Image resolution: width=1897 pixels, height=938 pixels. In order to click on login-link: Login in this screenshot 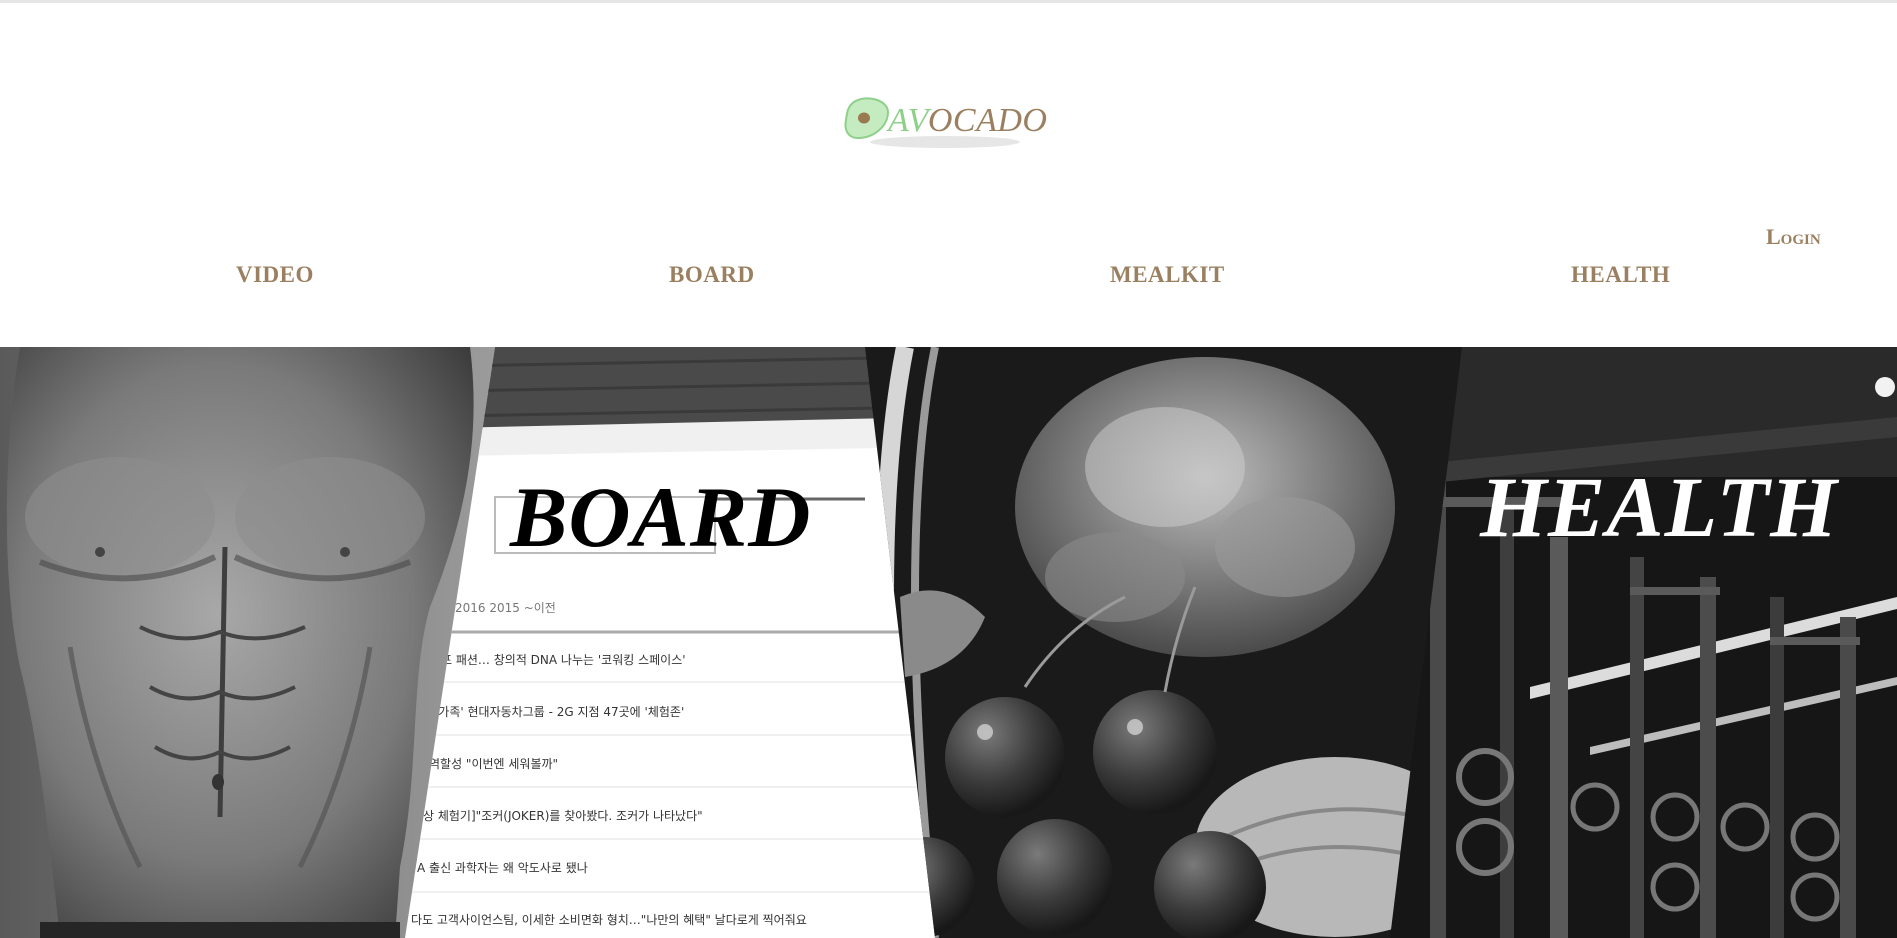, I will do `click(1793, 237)`.